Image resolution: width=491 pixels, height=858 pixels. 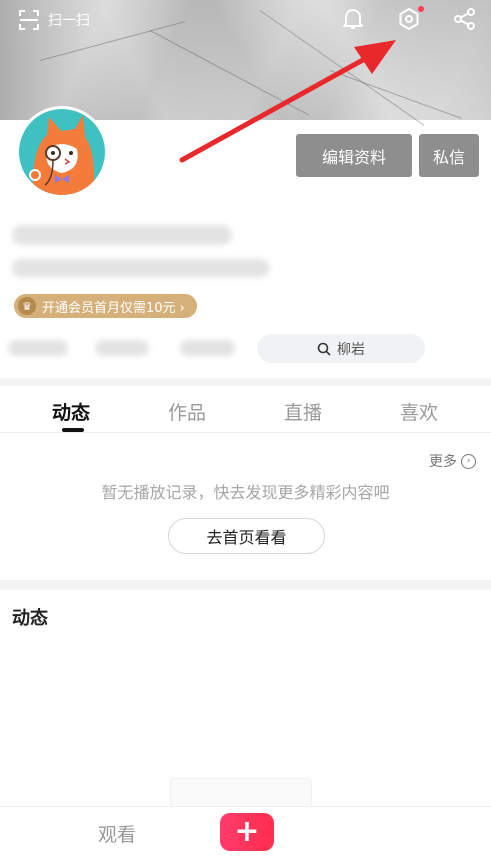 I want to click on search-input: 柳岩, so click(x=341, y=348).